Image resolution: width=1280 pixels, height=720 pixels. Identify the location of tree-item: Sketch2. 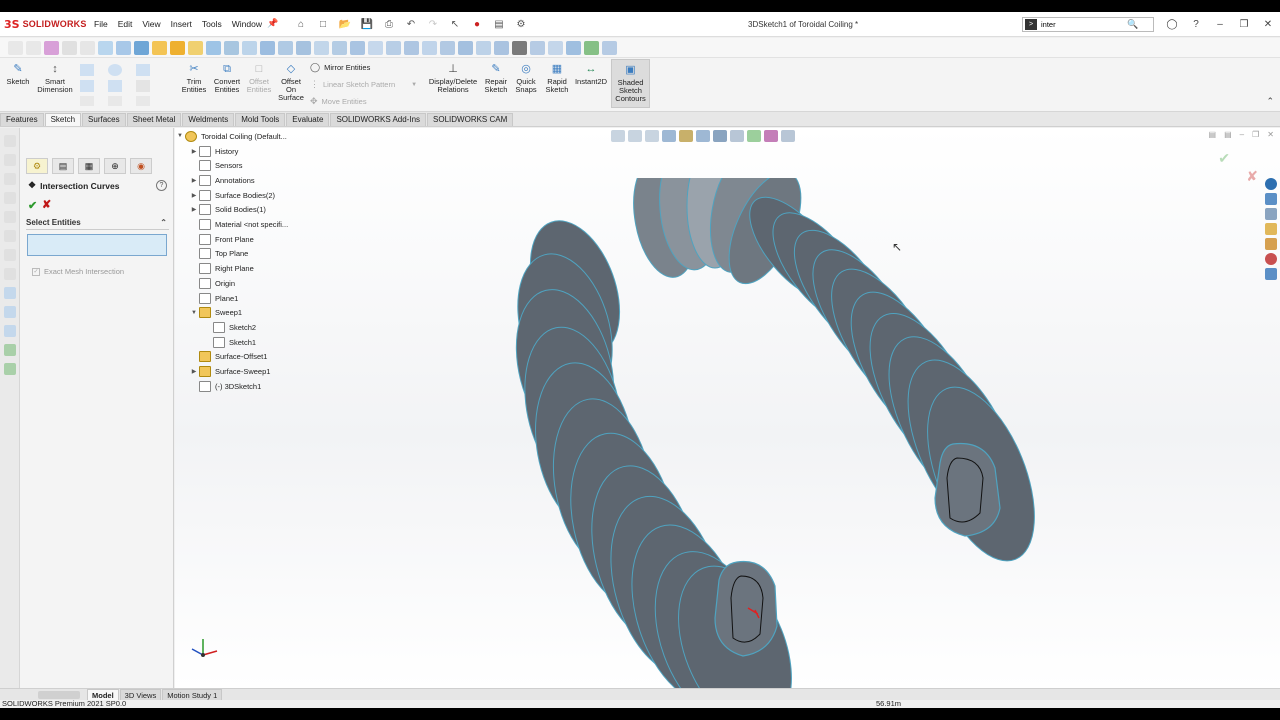
(222, 327).